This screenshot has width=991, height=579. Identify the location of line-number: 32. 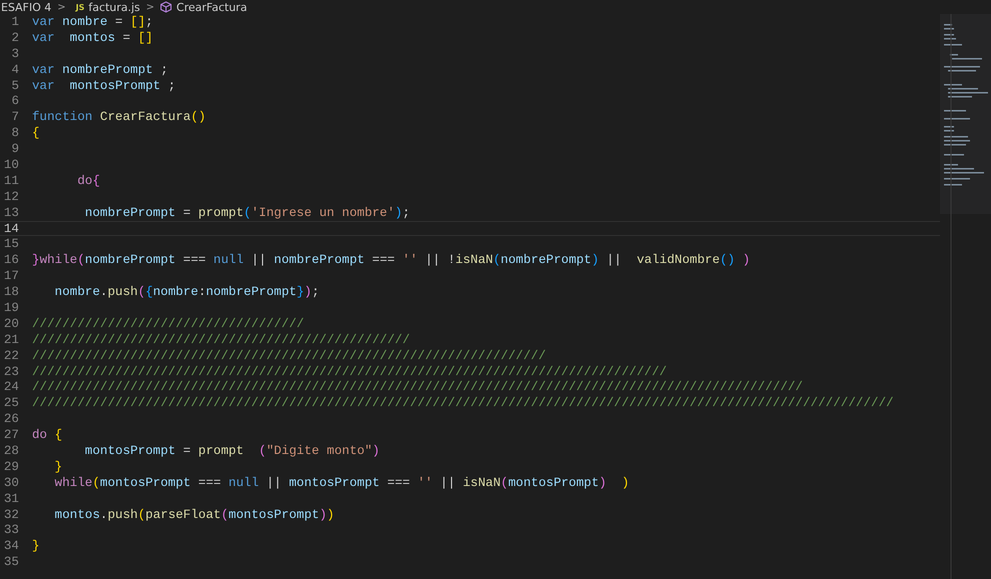
(10, 515).